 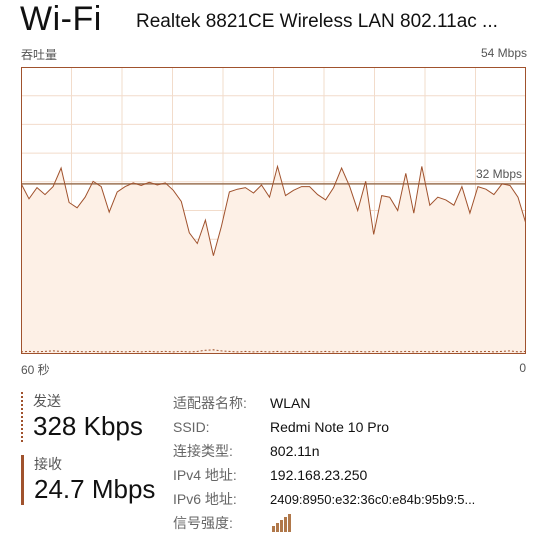 What do you see at coordinates (324, 523) in the screenshot?
I see `detail-row-signal: 信号强度:` at bounding box center [324, 523].